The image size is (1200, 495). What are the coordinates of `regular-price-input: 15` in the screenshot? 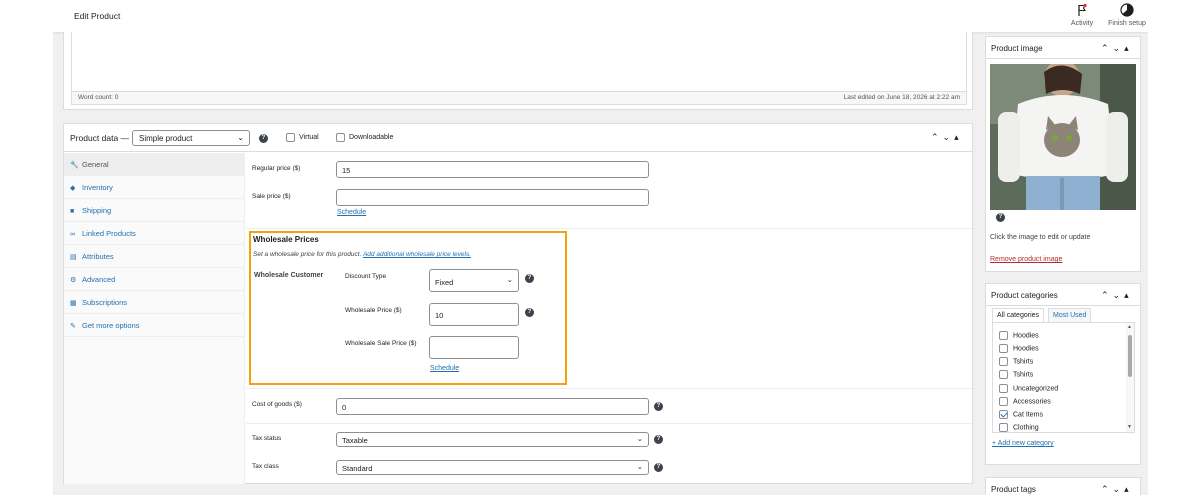 It's located at (492, 169).